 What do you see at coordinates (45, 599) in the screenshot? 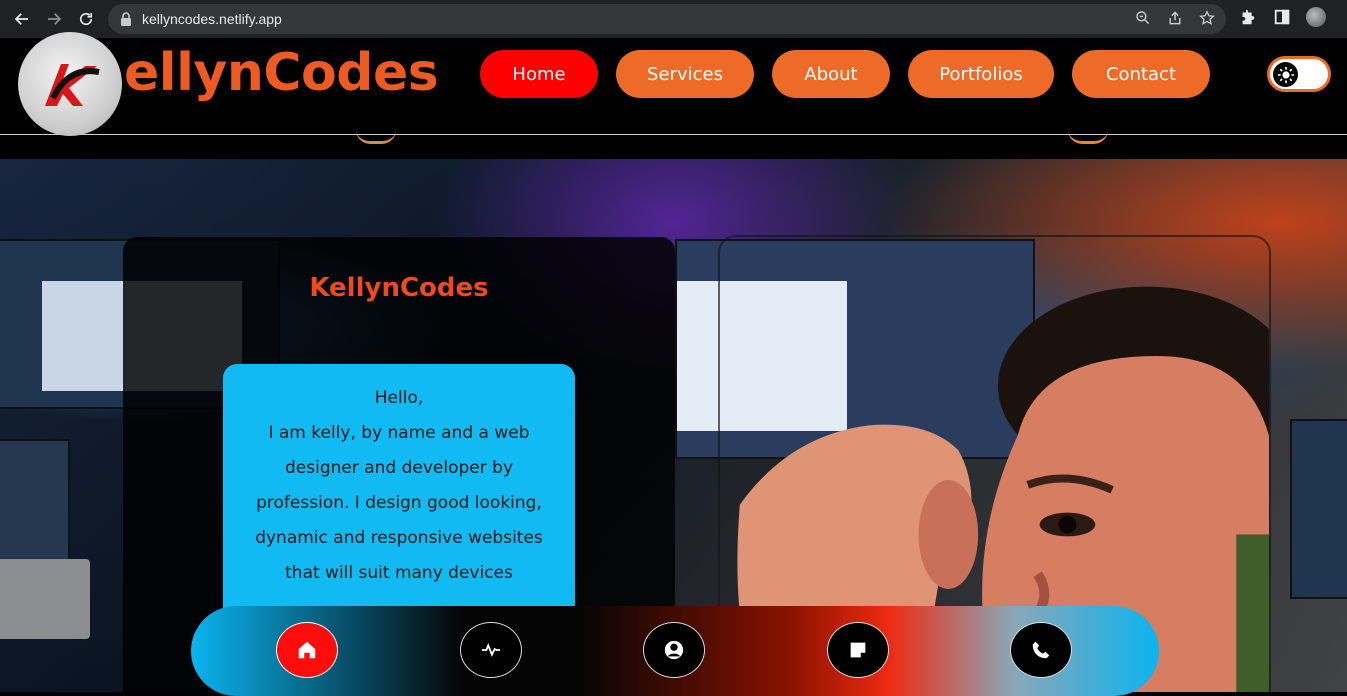
I see `background-laptop` at bounding box center [45, 599].